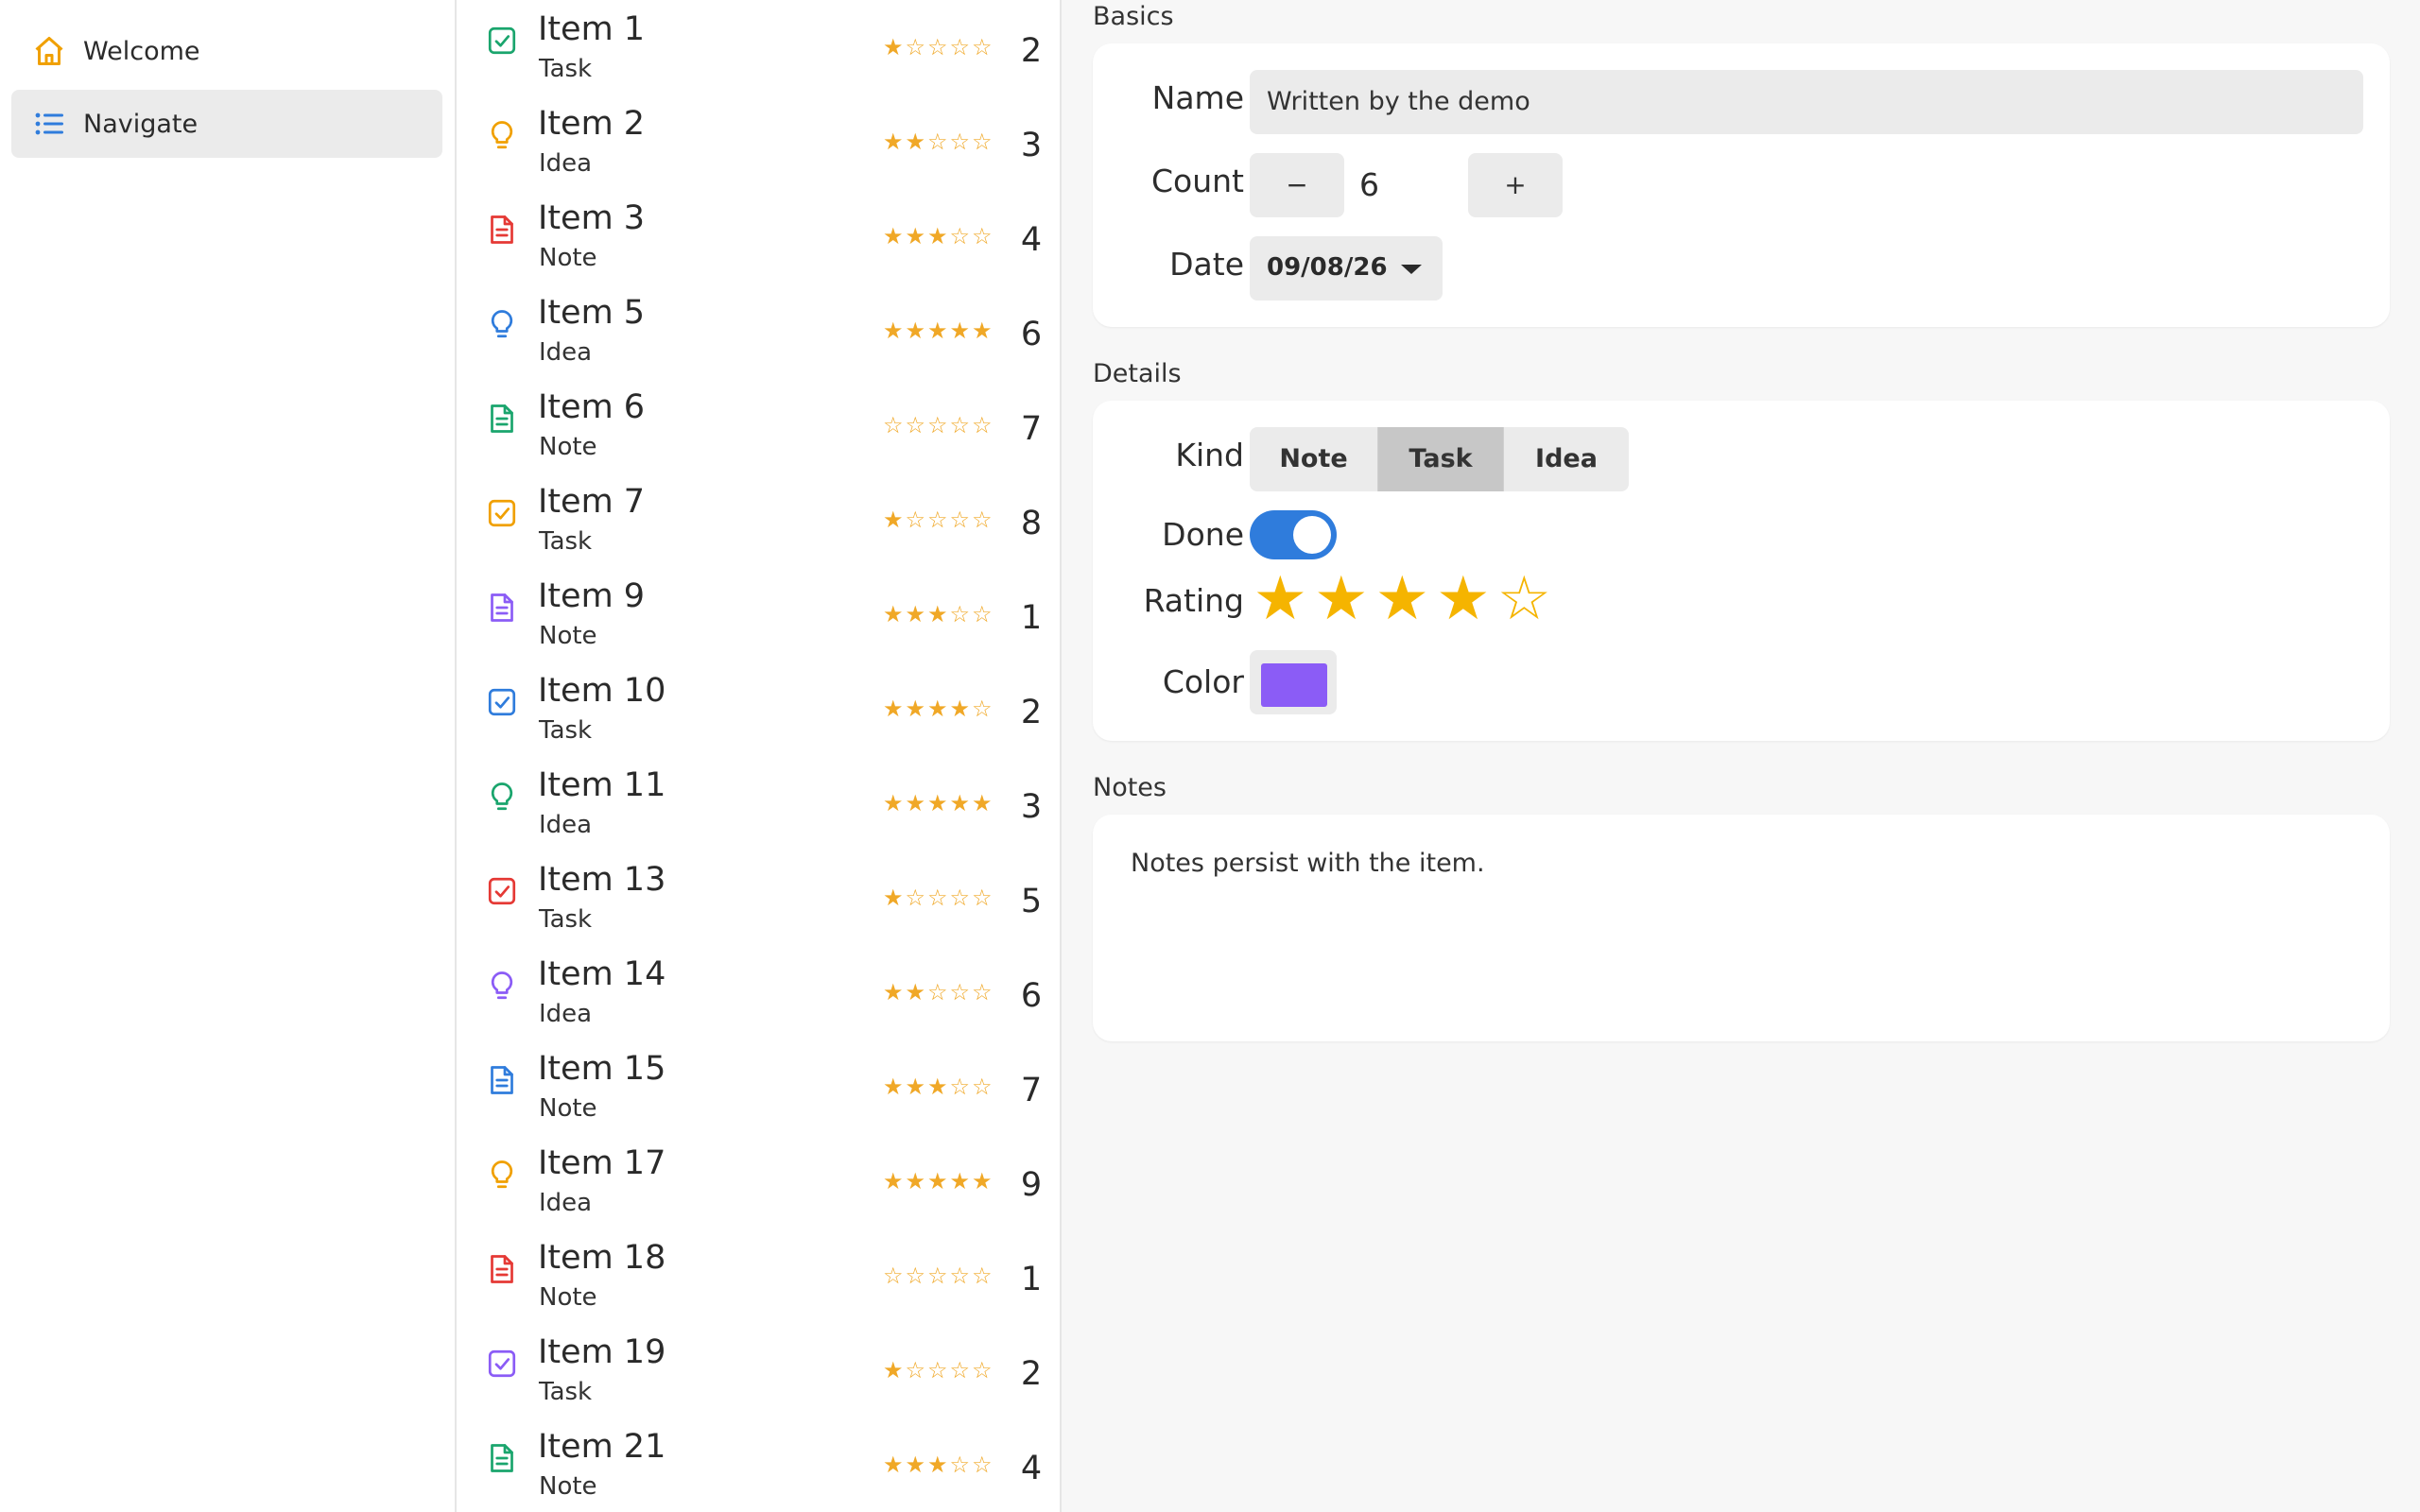 The height and width of the screenshot is (1512, 2420). Describe the element at coordinates (1398, 101) in the screenshot. I see `name-field-value: Written by the demo` at that location.